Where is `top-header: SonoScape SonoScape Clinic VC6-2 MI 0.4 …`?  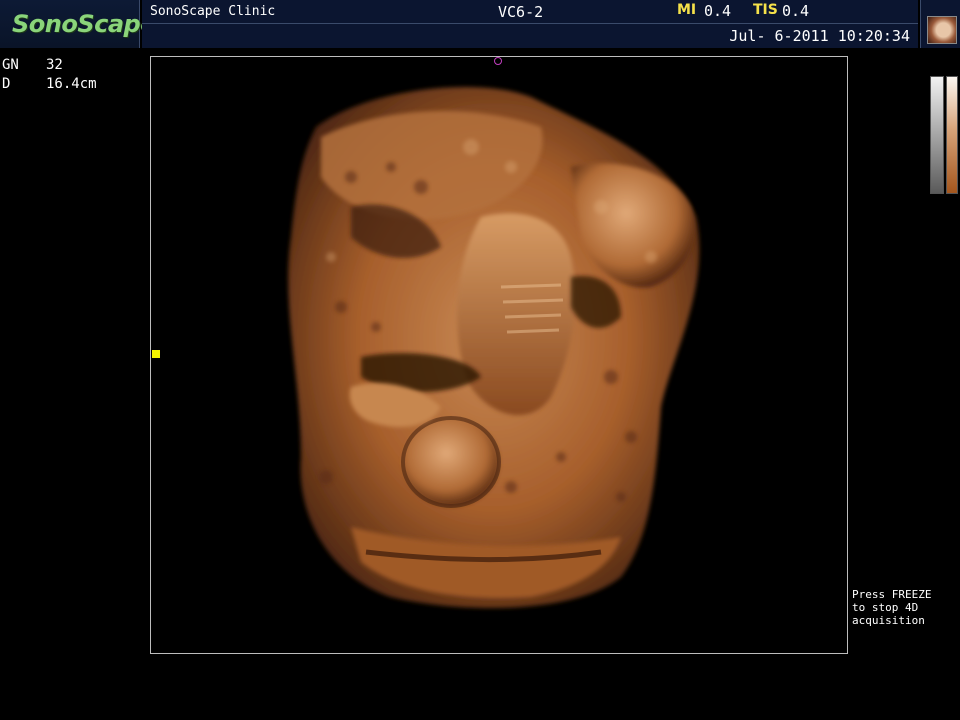
top-header: SonoScape SonoScape Clinic VC6-2 MI 0.4 … is located at coordinates (480, 24).